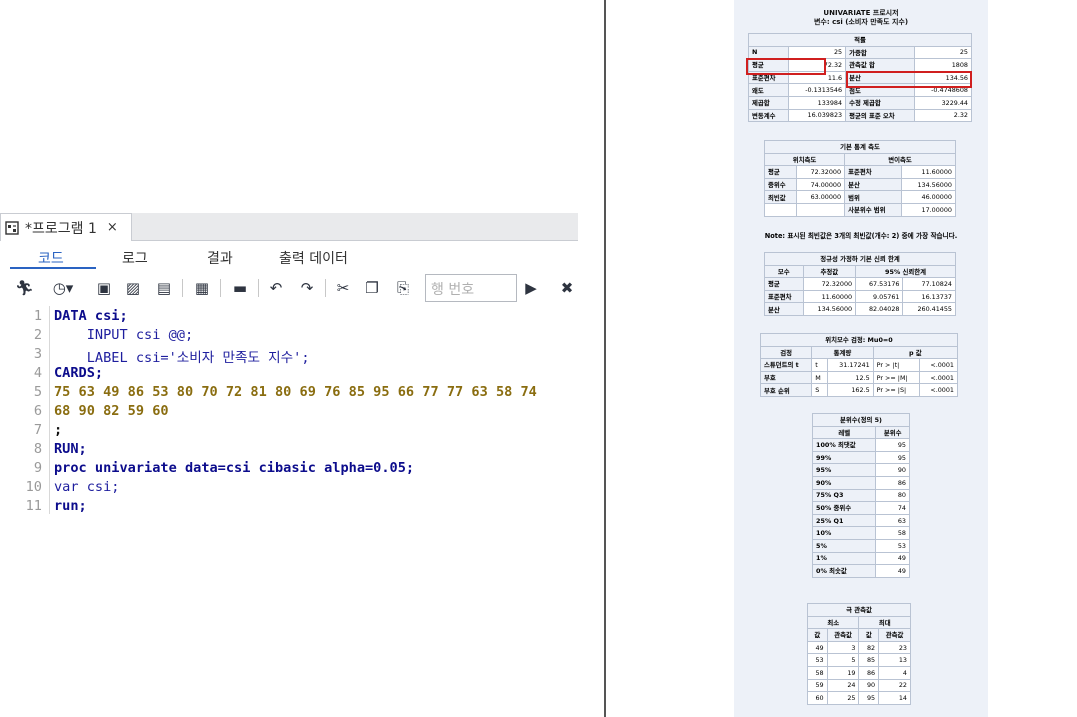 This screenshot has width=1077, height=717. I want to click on code-line: 6 68 90 82 59 60, so click(289, 412).